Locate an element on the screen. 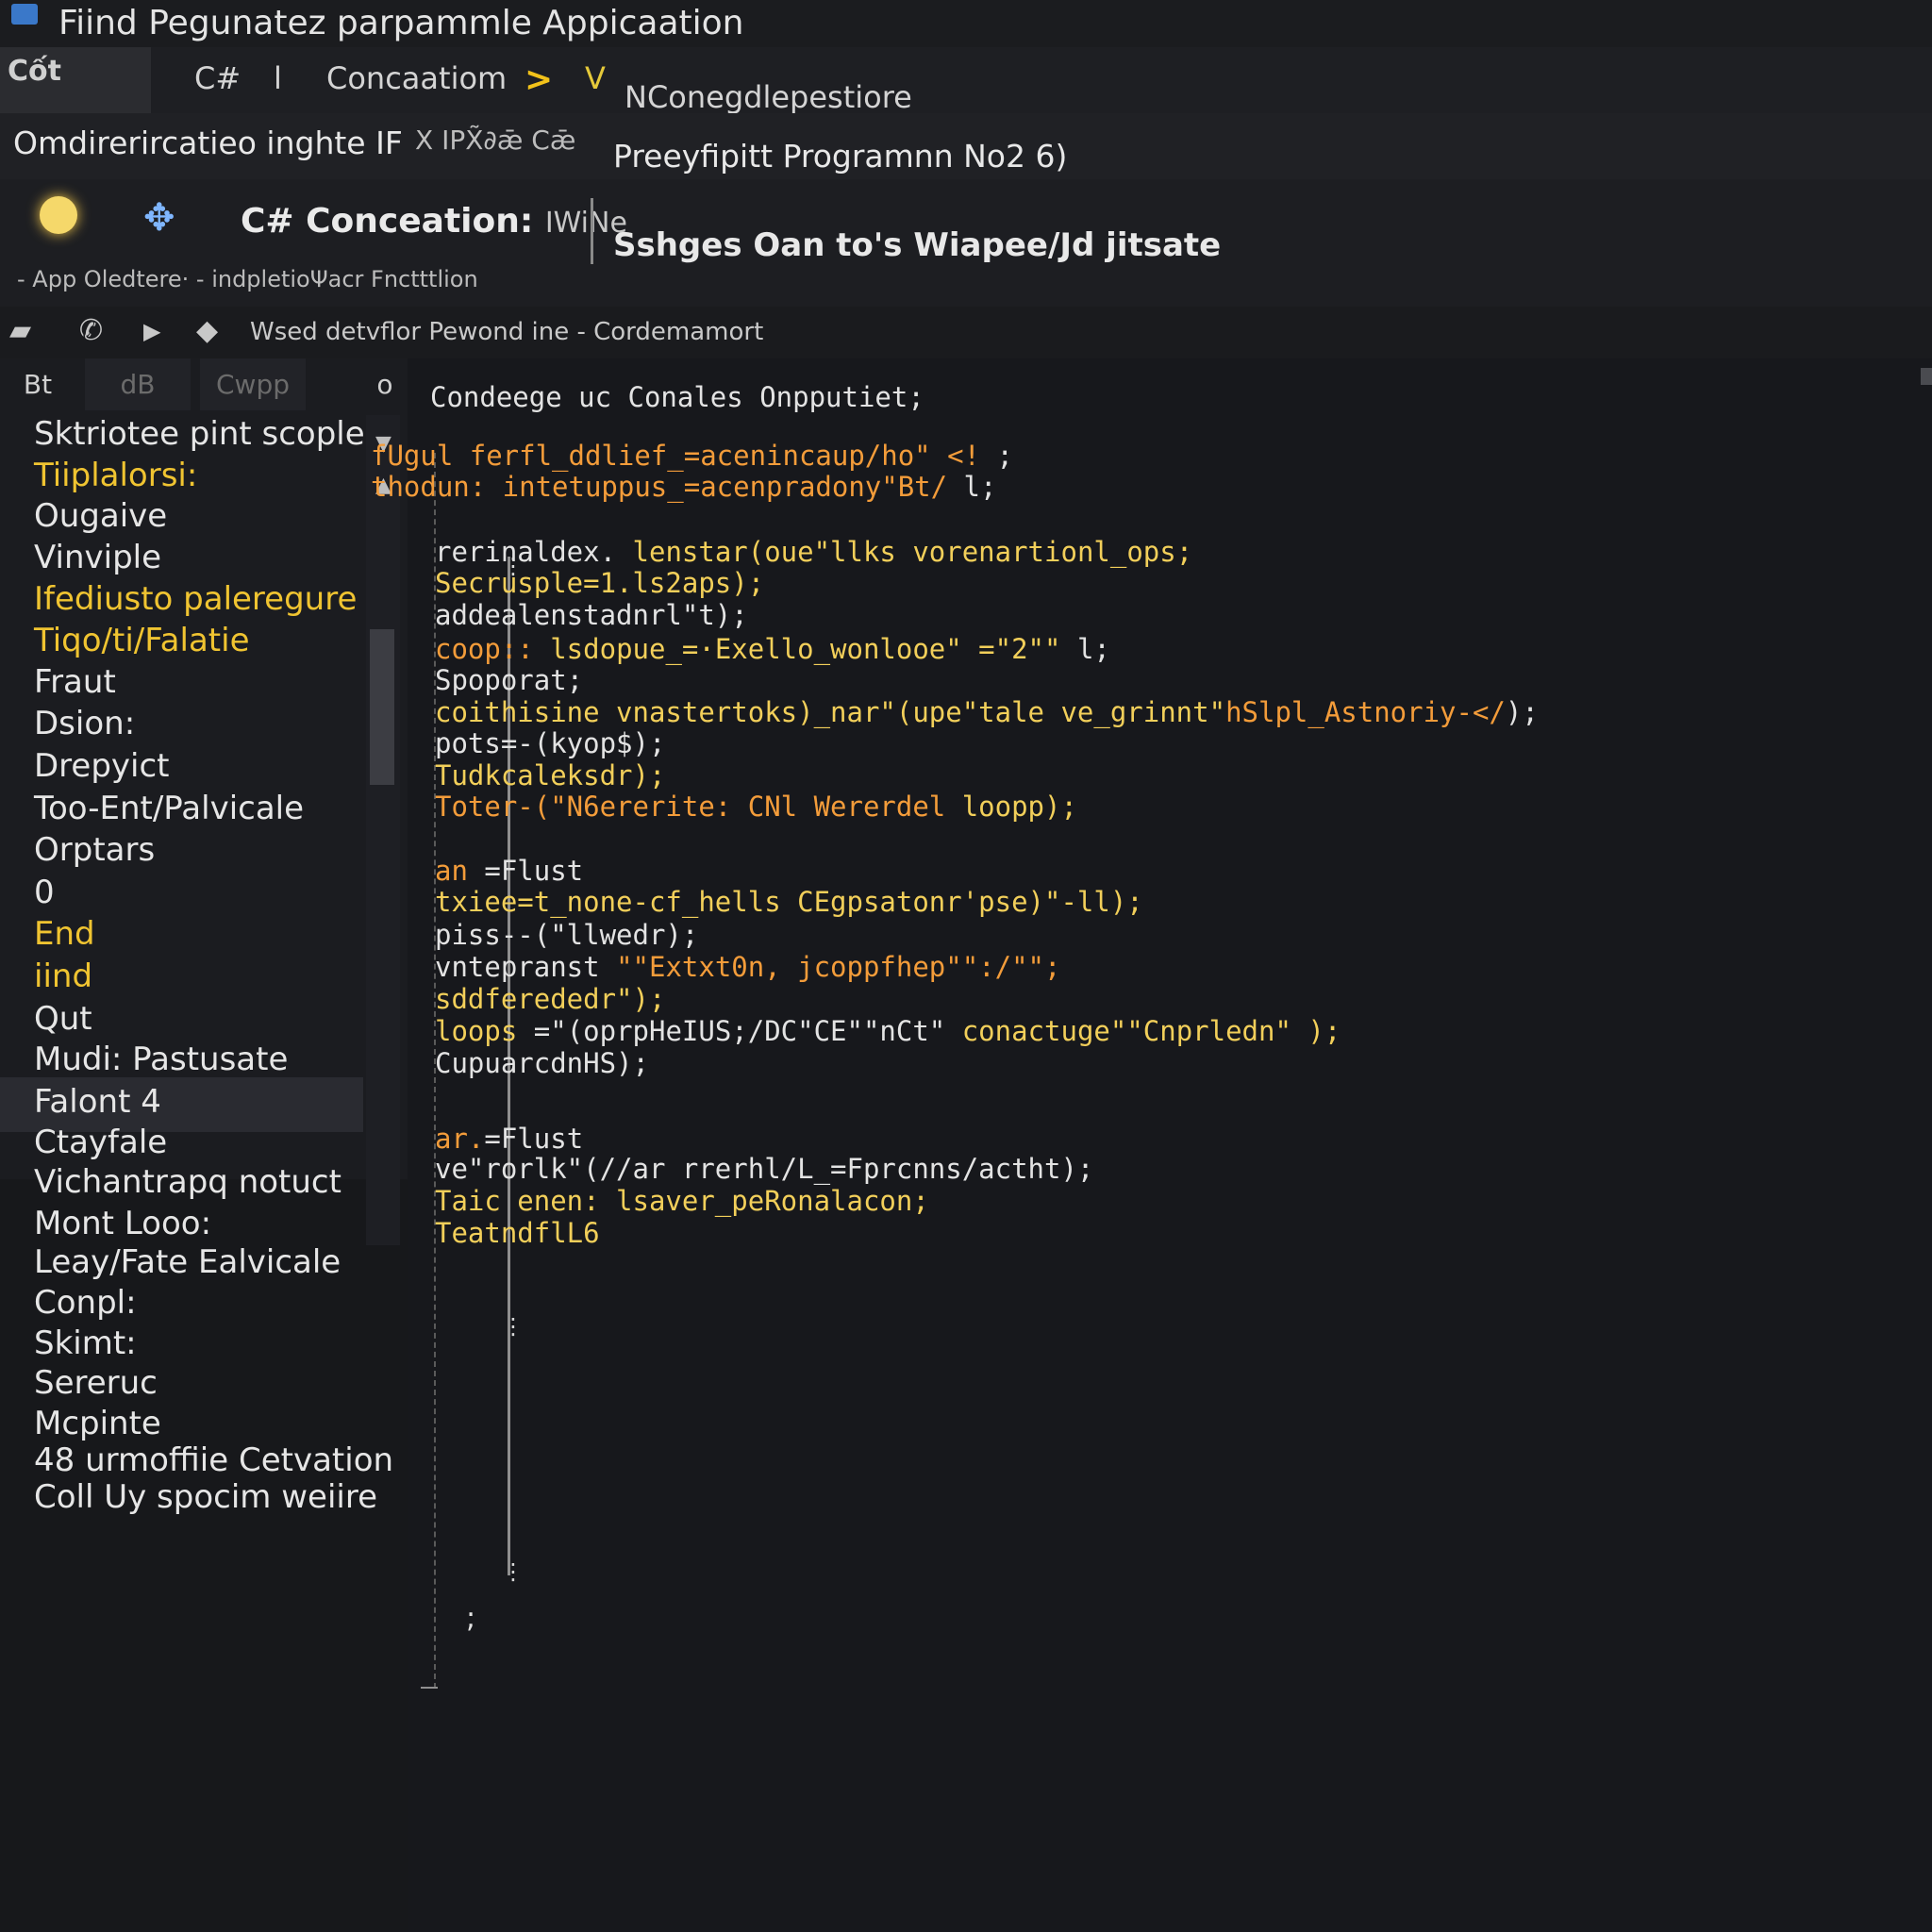 The height and width of the screenshot is (1932, 1932). breadcrumb-current: NConegdlepestiore is located at coordinates (768, 97).